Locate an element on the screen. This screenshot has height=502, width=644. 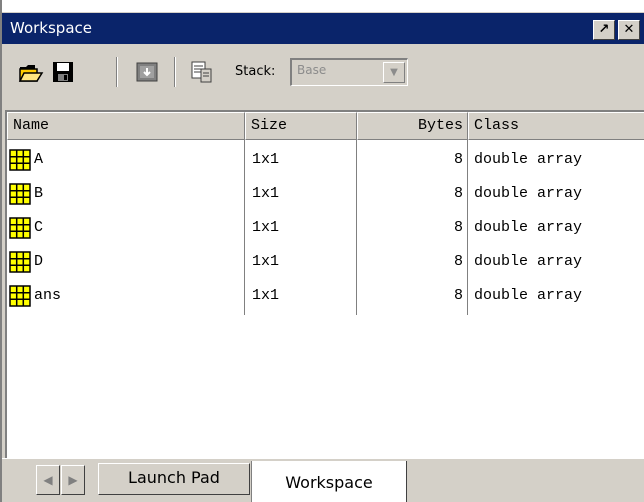
variable-name: A is located at coordinates (39, 159).